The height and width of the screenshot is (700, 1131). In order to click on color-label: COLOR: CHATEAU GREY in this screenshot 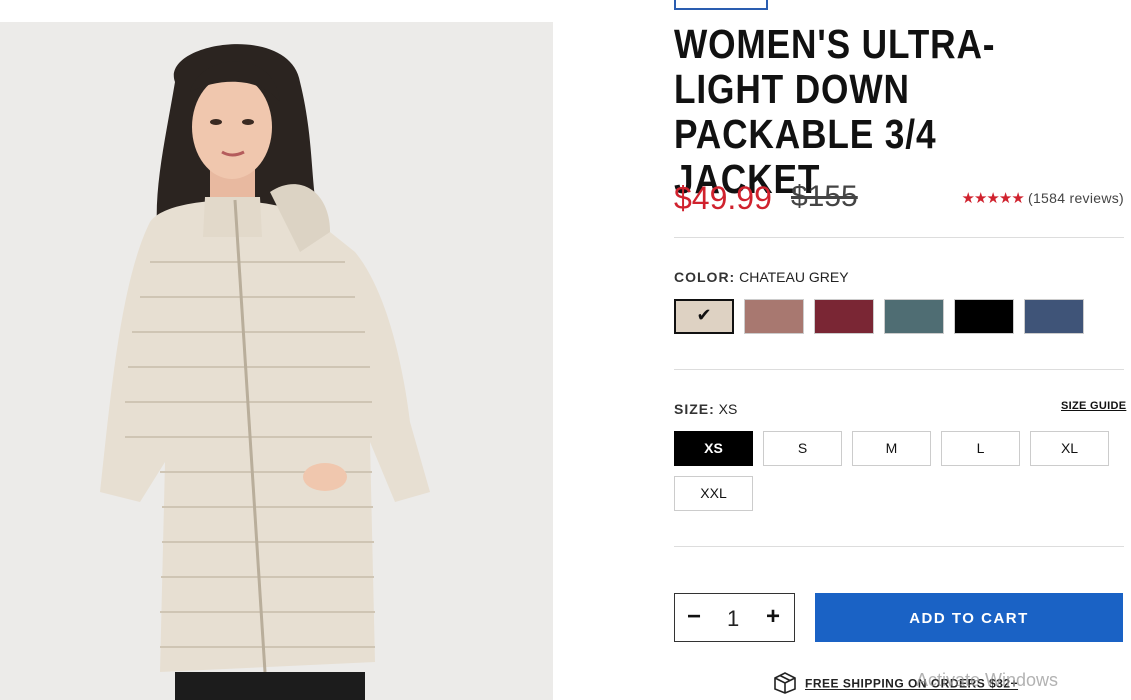, I will do `click(761, 277)`.